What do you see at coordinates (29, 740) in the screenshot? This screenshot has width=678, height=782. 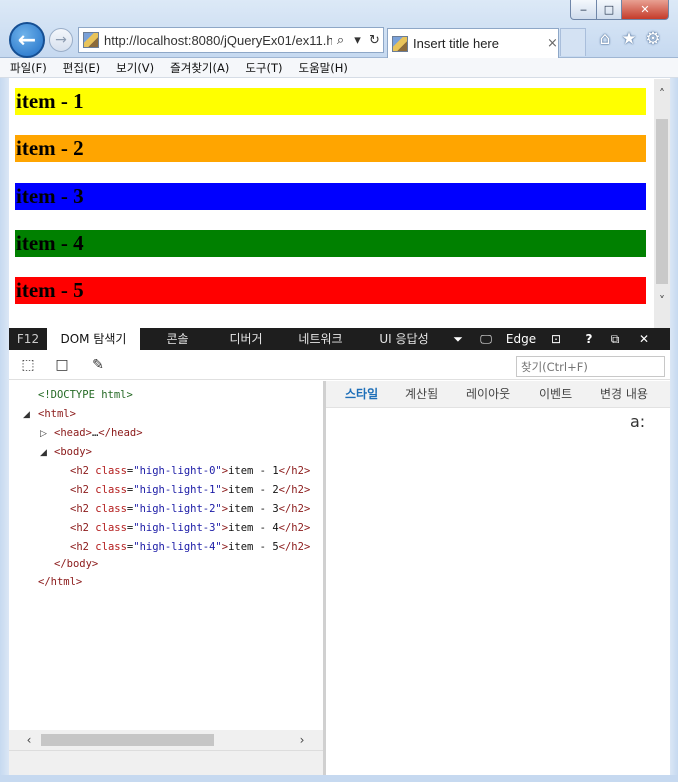 I see `scroll-left-icon: ‹` at bounding box center [29, 740].